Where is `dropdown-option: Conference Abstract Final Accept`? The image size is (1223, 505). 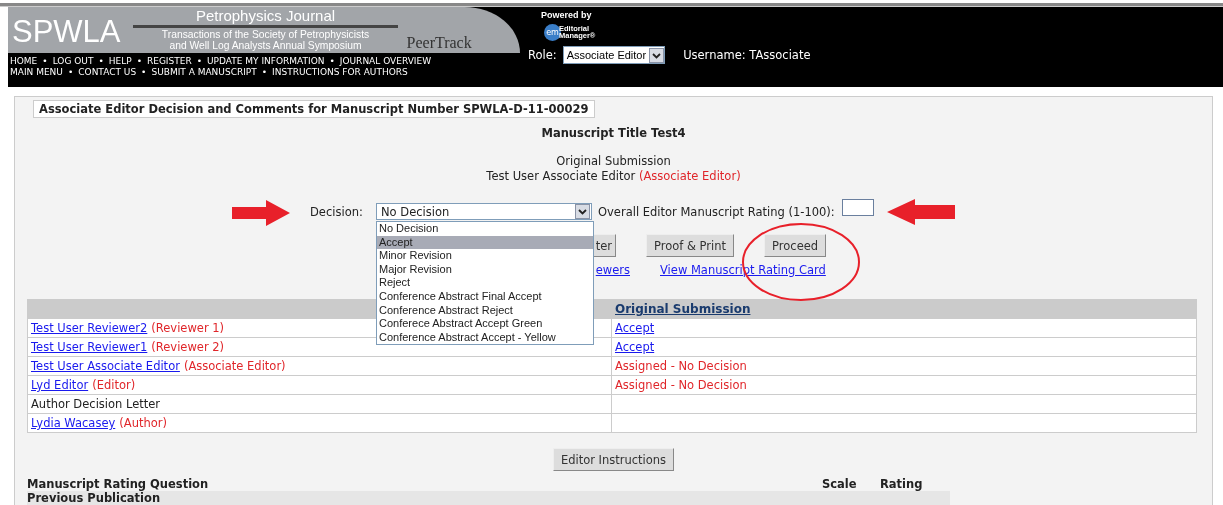 dropdown-option: Conference Abstract Final Accept is located at coordinates (485, 296).